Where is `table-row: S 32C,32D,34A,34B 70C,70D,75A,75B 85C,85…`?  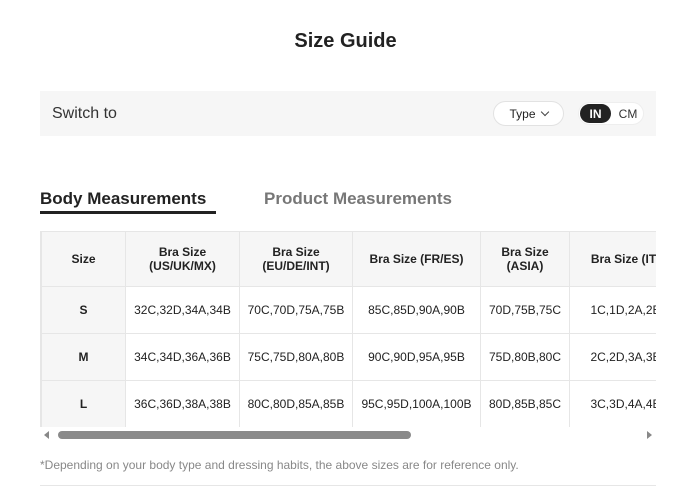 table-row: S 32C,32D,34A,34B 70C,70D,75A,75B 85C,85… is located at coordinates (348, 310).